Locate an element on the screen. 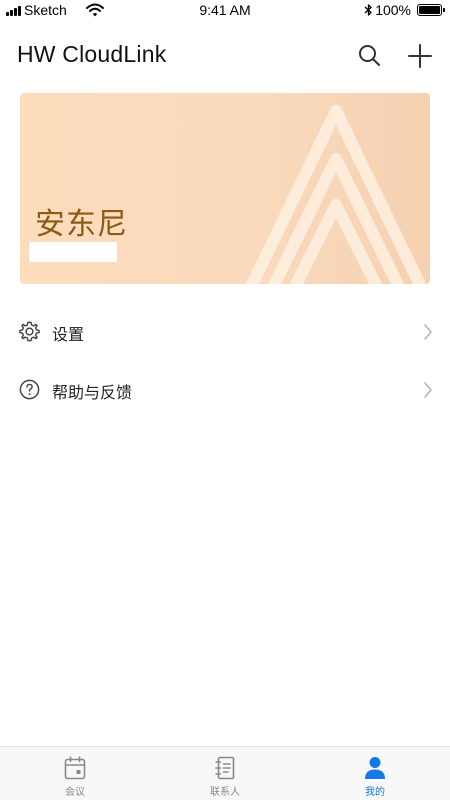 The width and height of the screenshot is (450, 800). tab-label-meetings: 会议 is located at coordinates (75, 792).